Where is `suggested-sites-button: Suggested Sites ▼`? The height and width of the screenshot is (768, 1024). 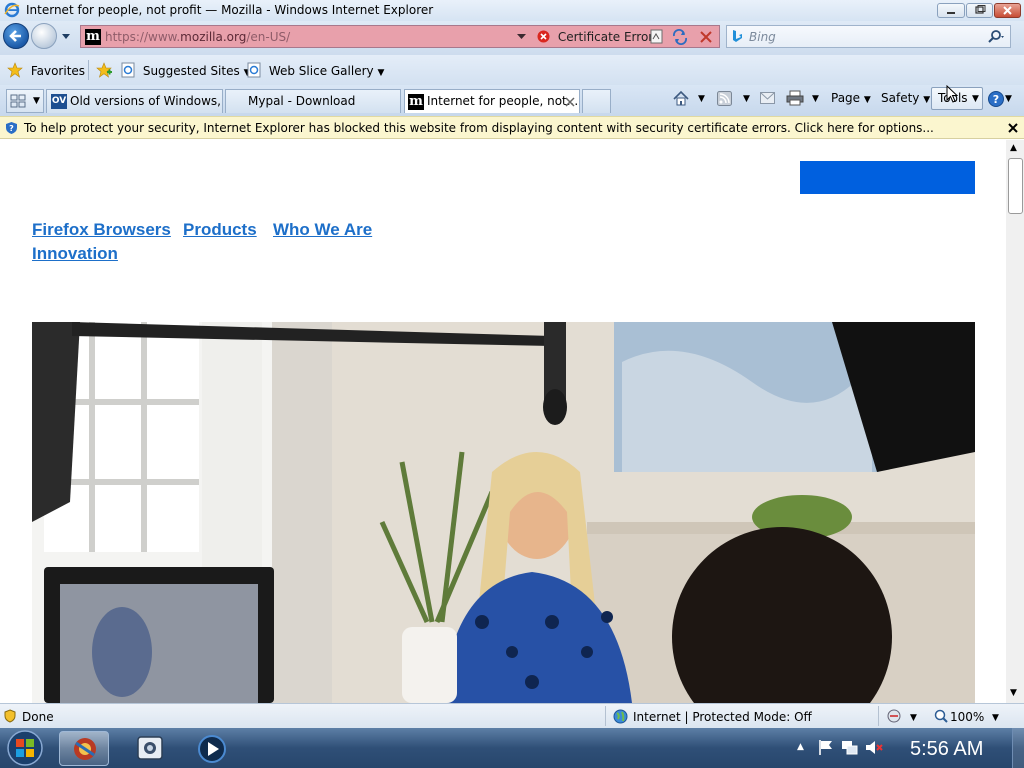 suggested-sites-button: Suggested Sites ▼ is located at coordinates (185, 70).